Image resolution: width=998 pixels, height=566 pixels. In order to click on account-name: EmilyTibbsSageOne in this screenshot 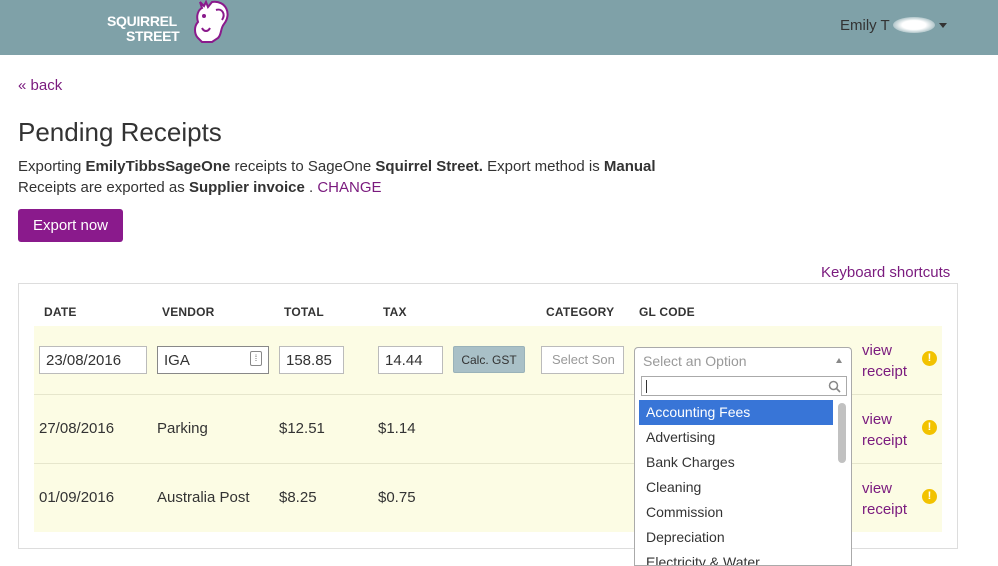, I will do `click(158, 166)`.